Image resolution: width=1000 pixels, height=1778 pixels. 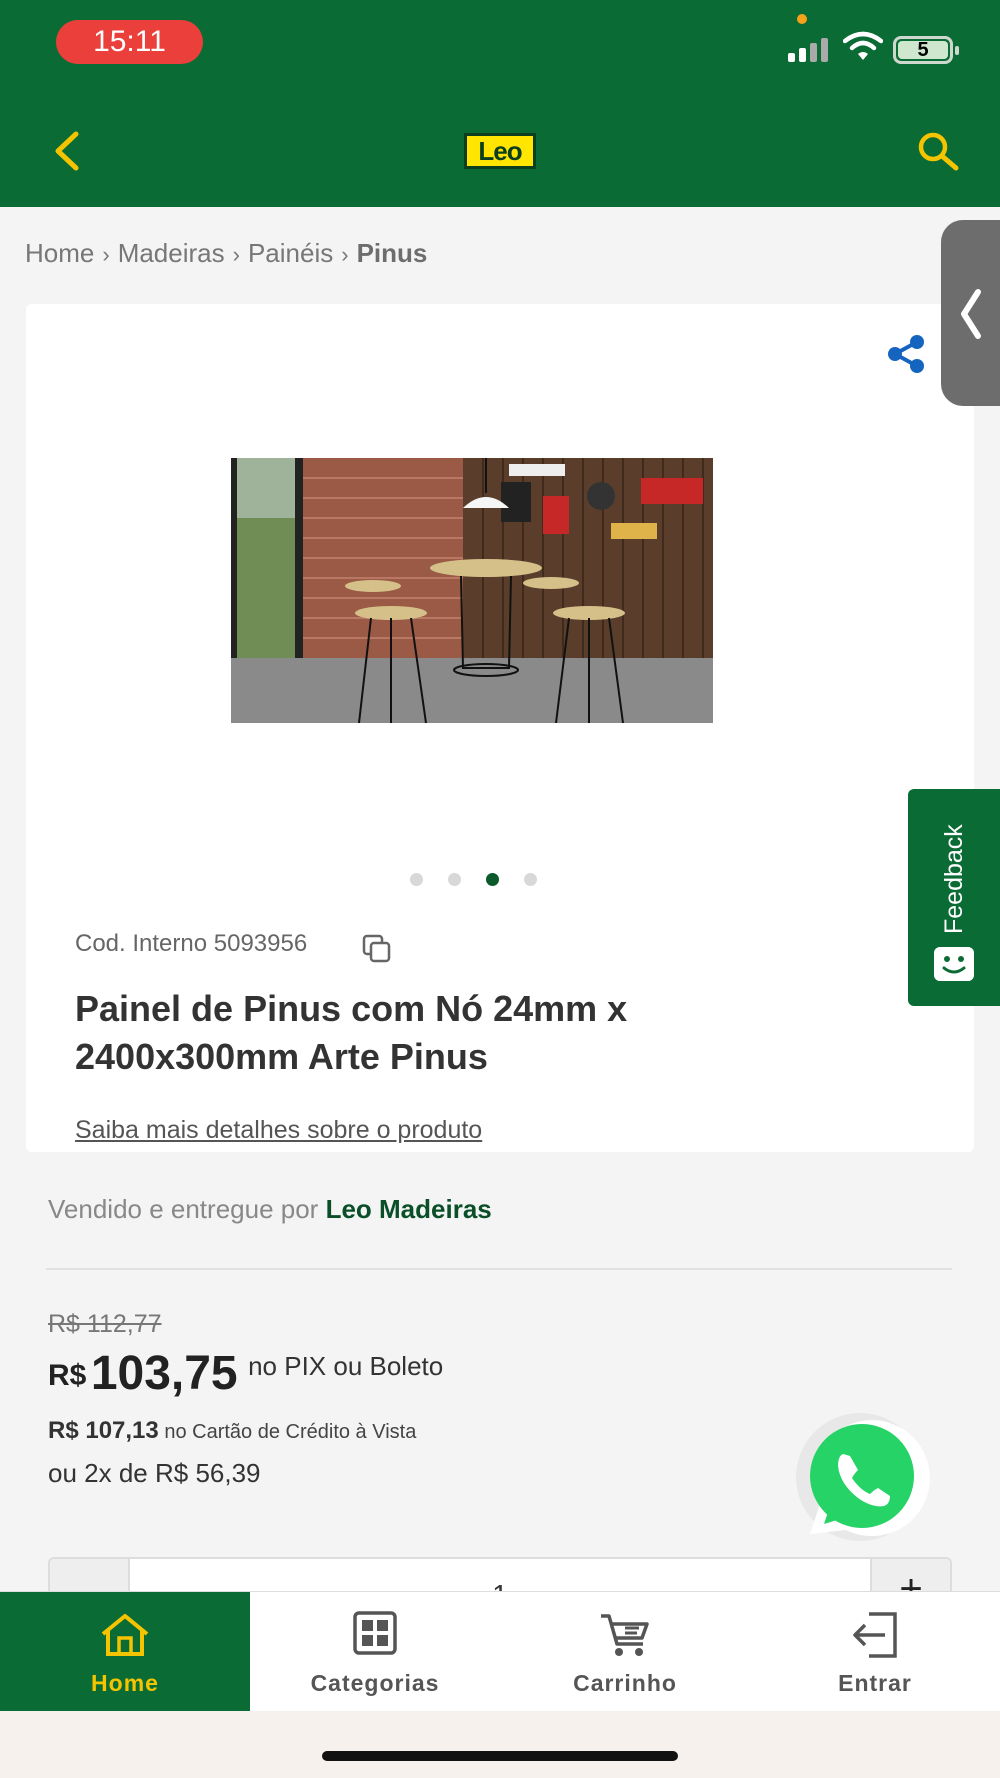 I want to click on smiley-chat-icon, so click(x=954, y=964).